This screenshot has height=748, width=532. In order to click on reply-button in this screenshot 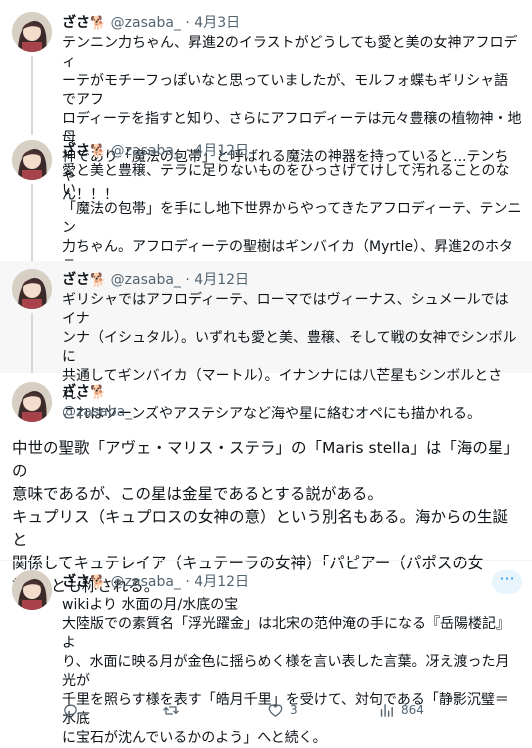, I will do `click(73, 710)`.